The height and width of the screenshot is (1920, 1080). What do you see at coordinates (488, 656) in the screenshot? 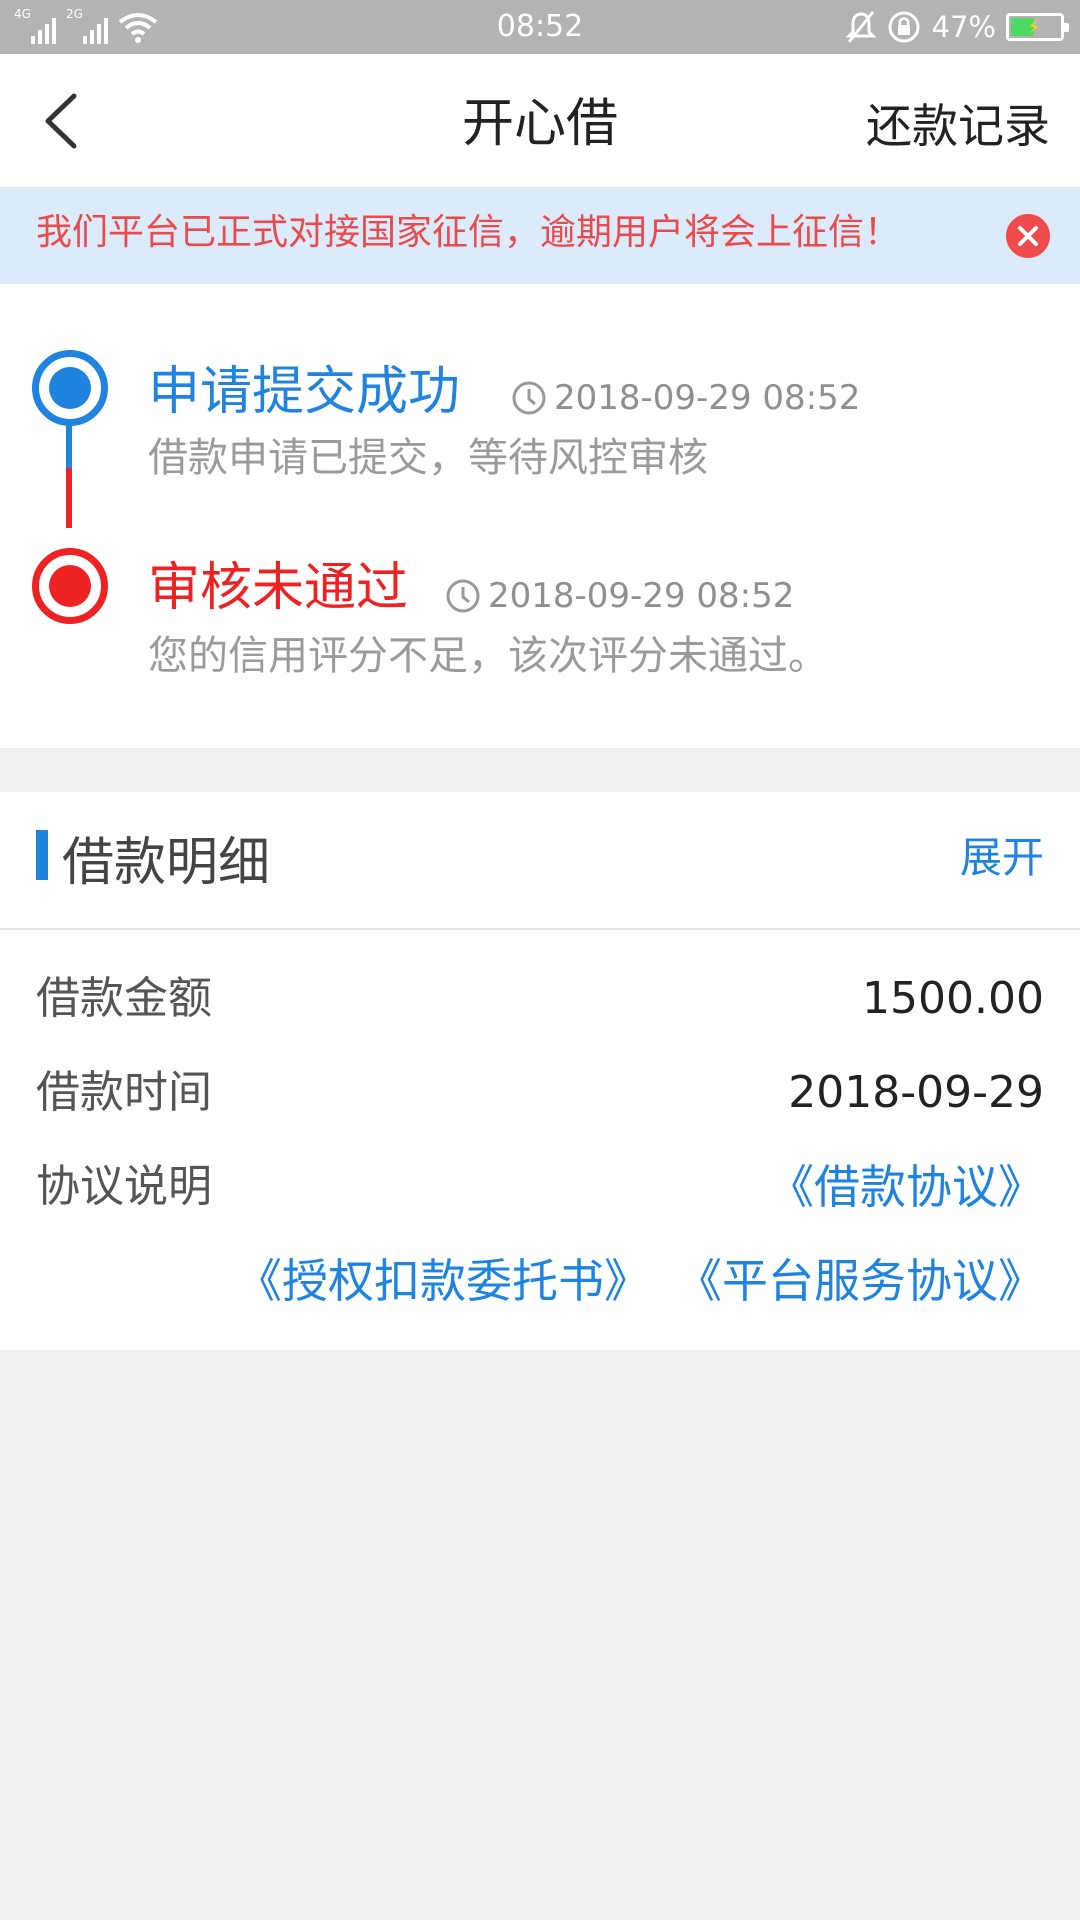
I see `timeline-desc-rejected: 您的信用评分不足，该次评分未通过。` at bounding box center [488, 656].